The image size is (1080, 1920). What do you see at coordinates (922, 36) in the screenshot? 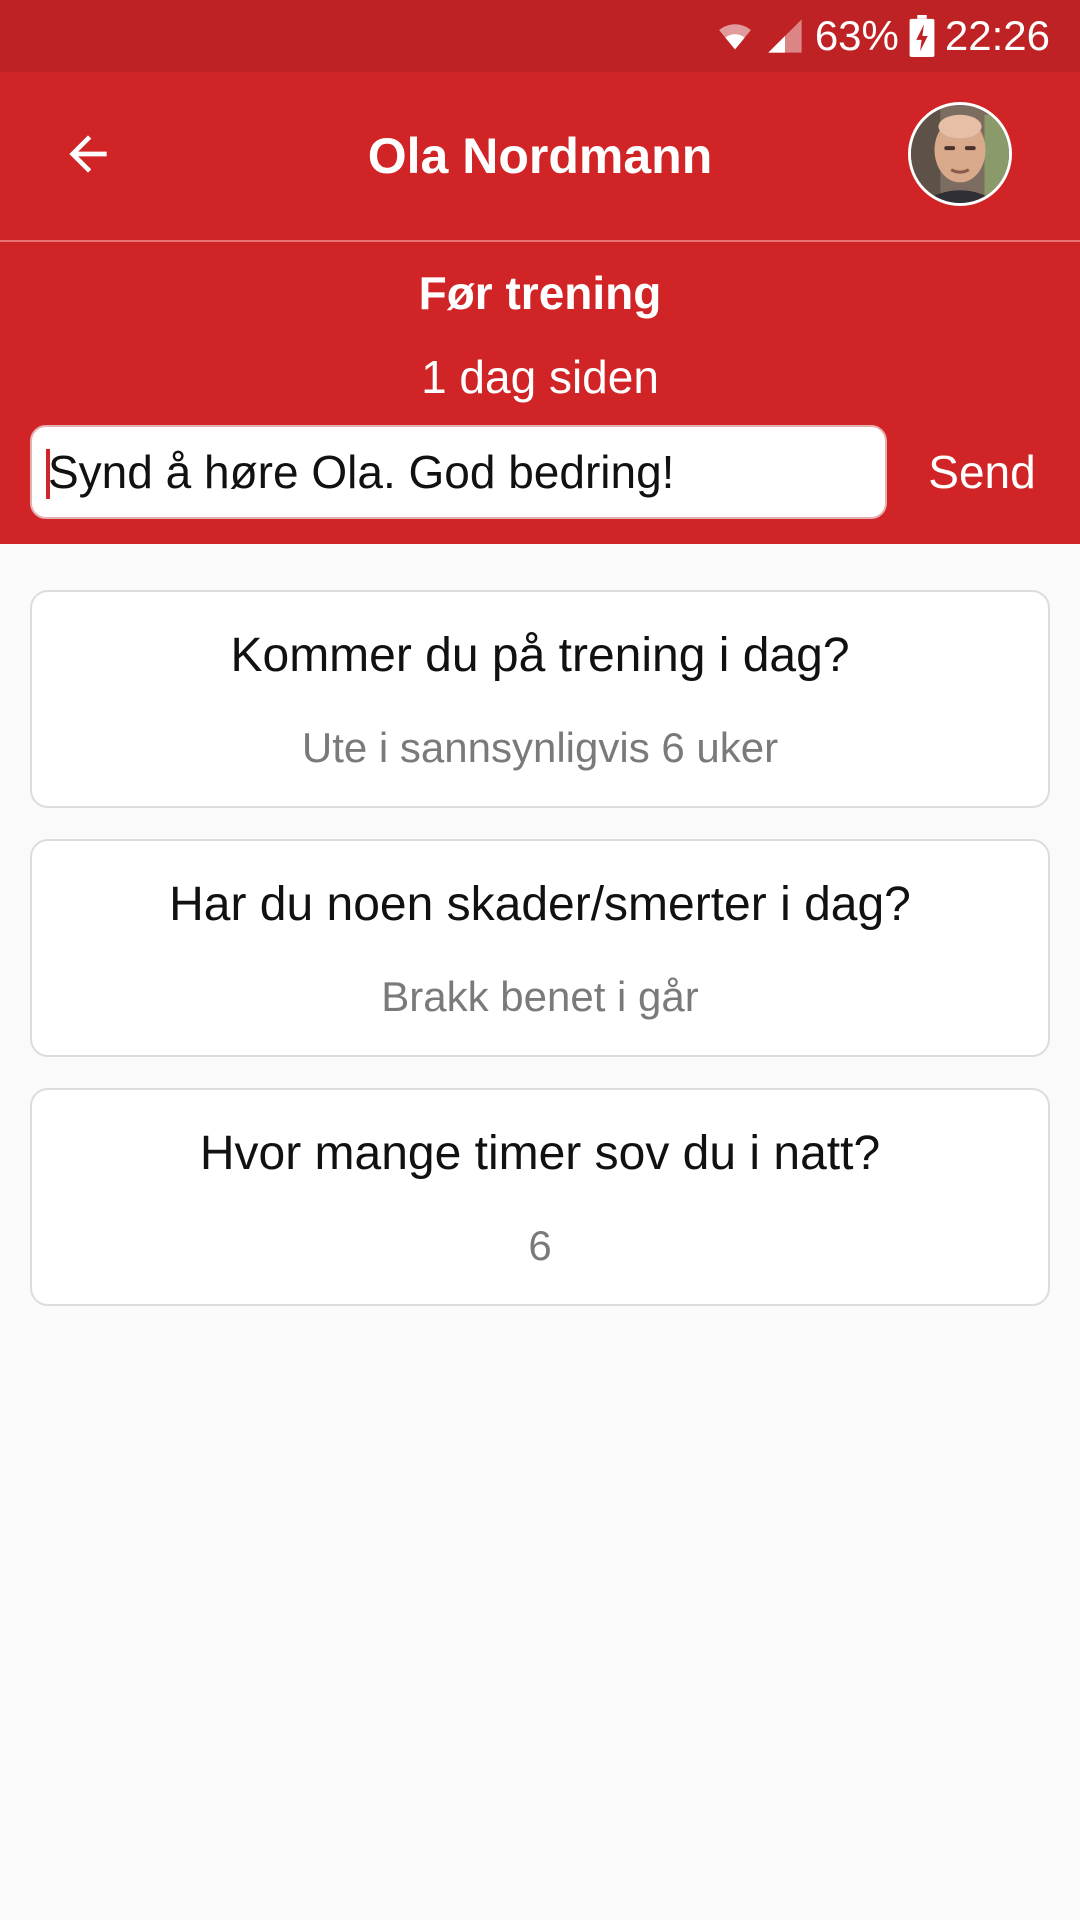
I see `battery-charging-icon` at bounding box center [922, 36].